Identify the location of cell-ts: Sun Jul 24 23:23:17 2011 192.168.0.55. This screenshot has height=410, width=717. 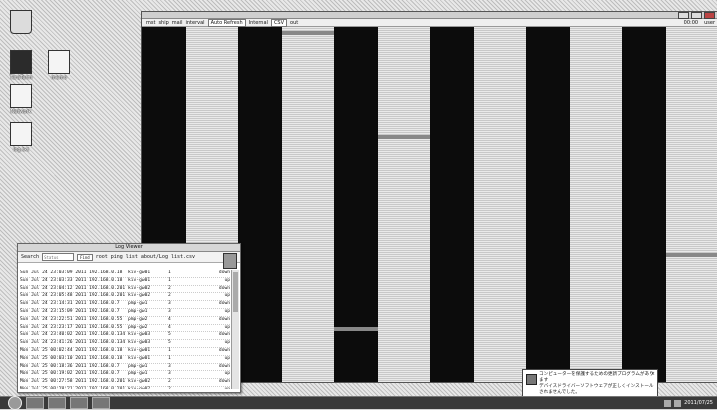
(71, 327).